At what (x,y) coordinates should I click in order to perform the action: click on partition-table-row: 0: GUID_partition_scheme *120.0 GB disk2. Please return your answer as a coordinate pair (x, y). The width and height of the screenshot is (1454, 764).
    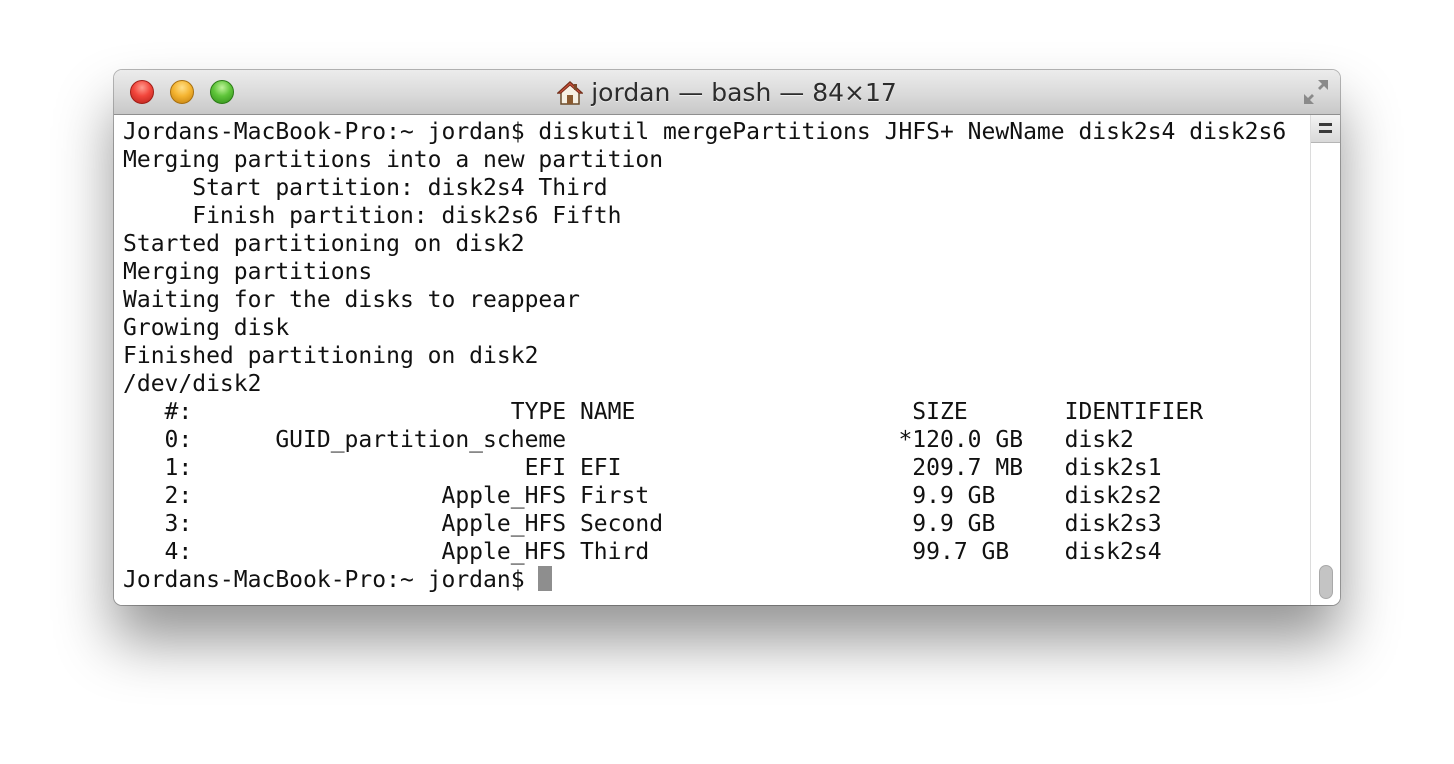
    Looking at the image, I should click on (628, 440).